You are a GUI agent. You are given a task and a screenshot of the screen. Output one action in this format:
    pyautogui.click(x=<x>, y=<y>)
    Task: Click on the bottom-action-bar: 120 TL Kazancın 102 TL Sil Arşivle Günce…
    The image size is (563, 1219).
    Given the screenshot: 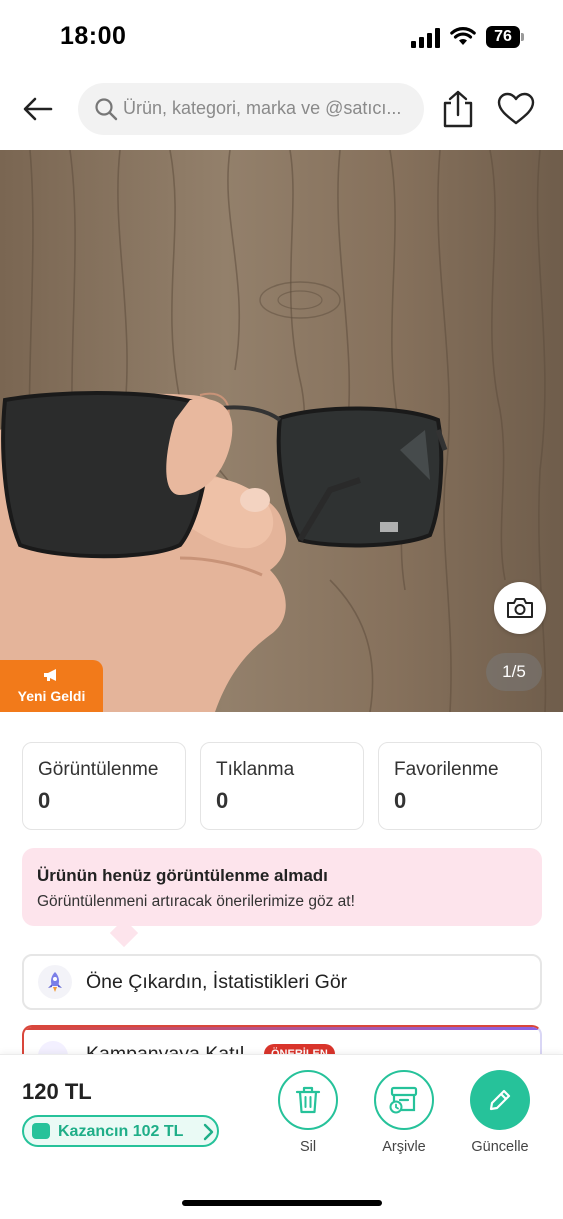 What is the action you would take?
    pyautogui.click(x=281, y=1136)
    